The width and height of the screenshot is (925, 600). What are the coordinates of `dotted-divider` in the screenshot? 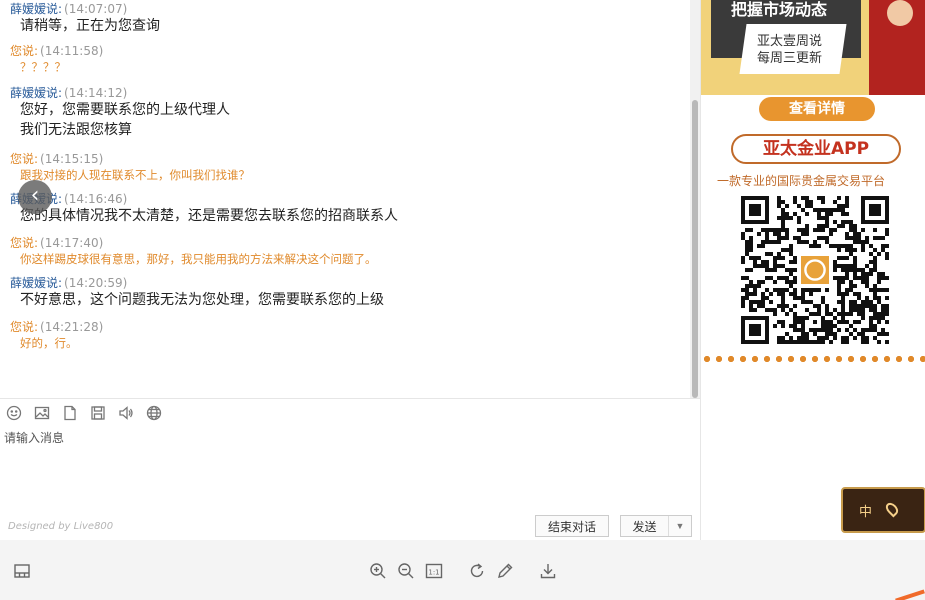 It's located at (813, 359).